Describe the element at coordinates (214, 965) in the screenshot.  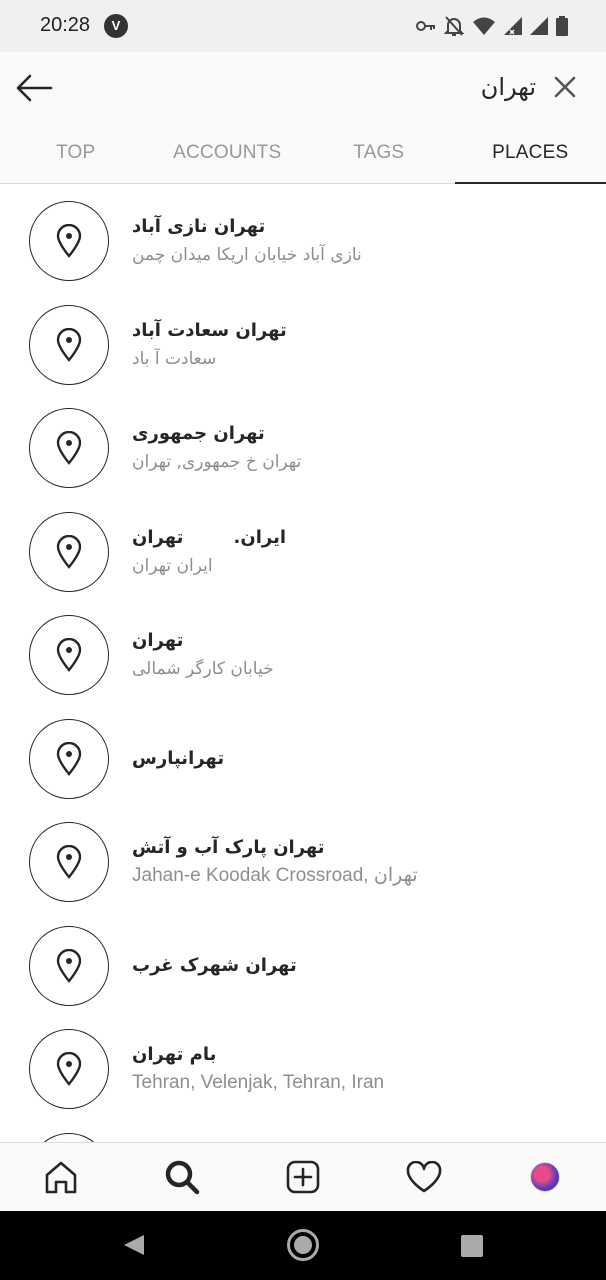
I see `place-title: تهران شهرک غرب` at that location.